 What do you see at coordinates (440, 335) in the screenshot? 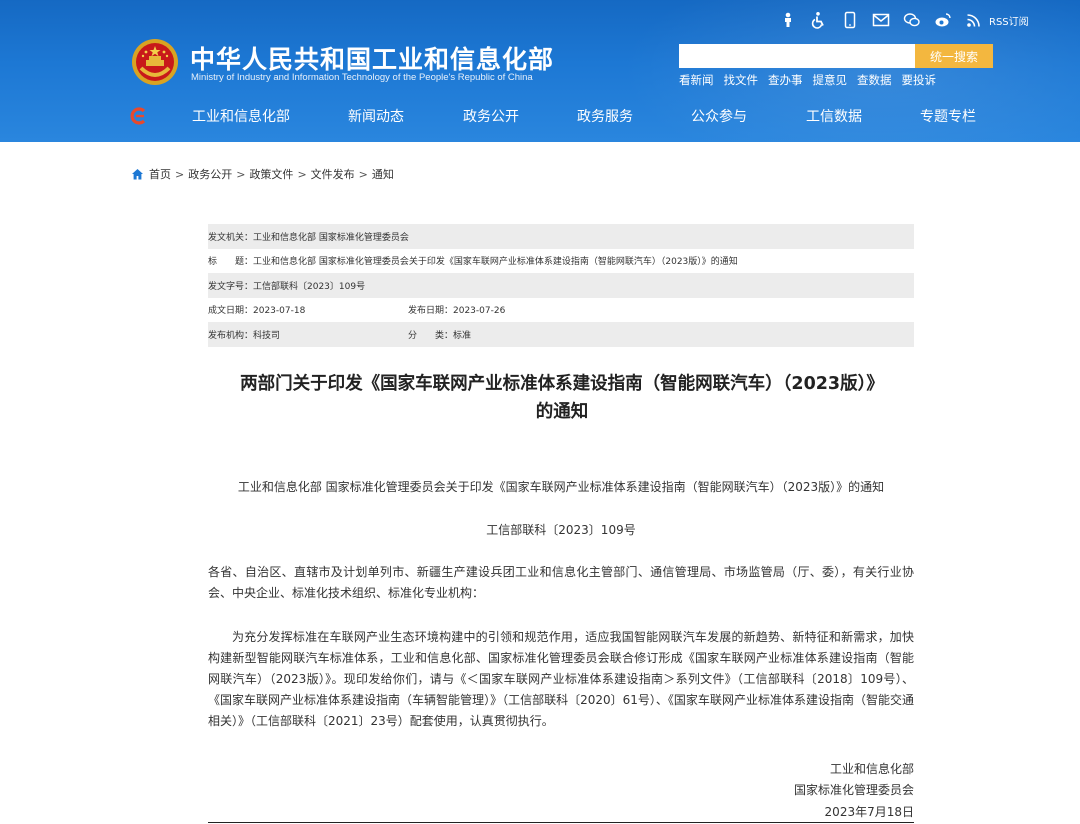
I see `info-category: 分 类：标准` at bounding box center [440, 335].